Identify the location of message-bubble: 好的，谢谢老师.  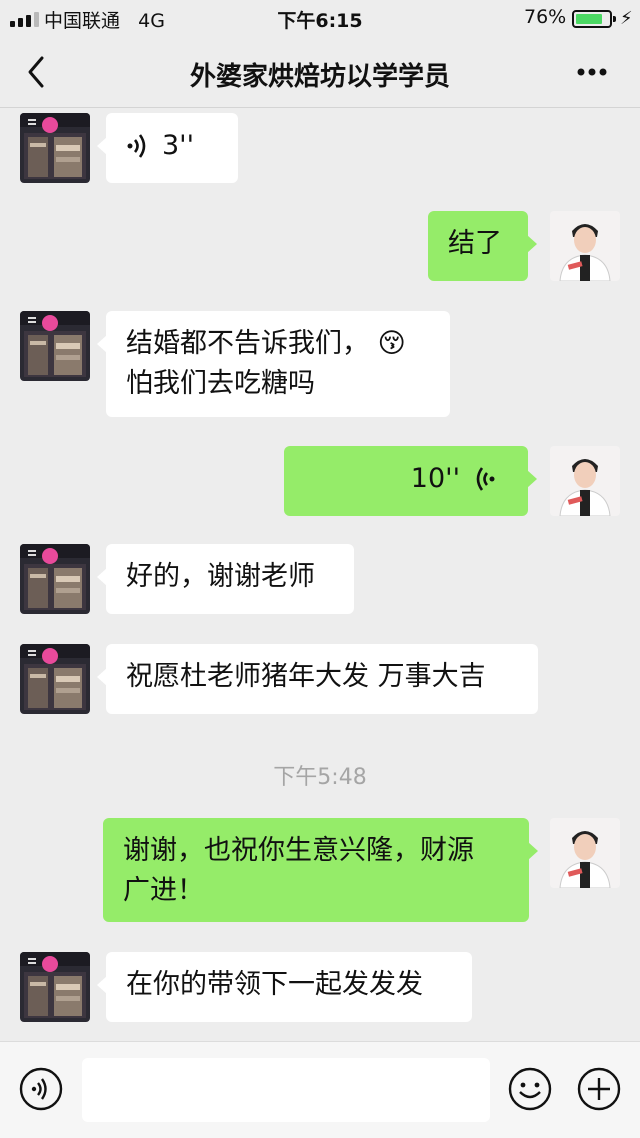
(225, 579).